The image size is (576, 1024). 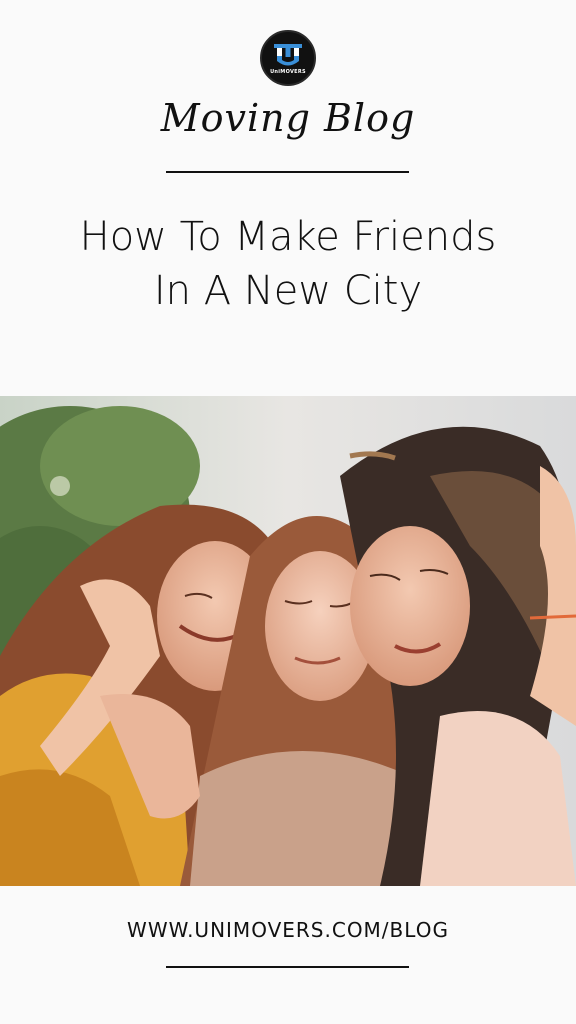 What do you see at coordinates (287, 967) in the screenshot?
I see `bottom-divider` at bounding box center [287, 967].